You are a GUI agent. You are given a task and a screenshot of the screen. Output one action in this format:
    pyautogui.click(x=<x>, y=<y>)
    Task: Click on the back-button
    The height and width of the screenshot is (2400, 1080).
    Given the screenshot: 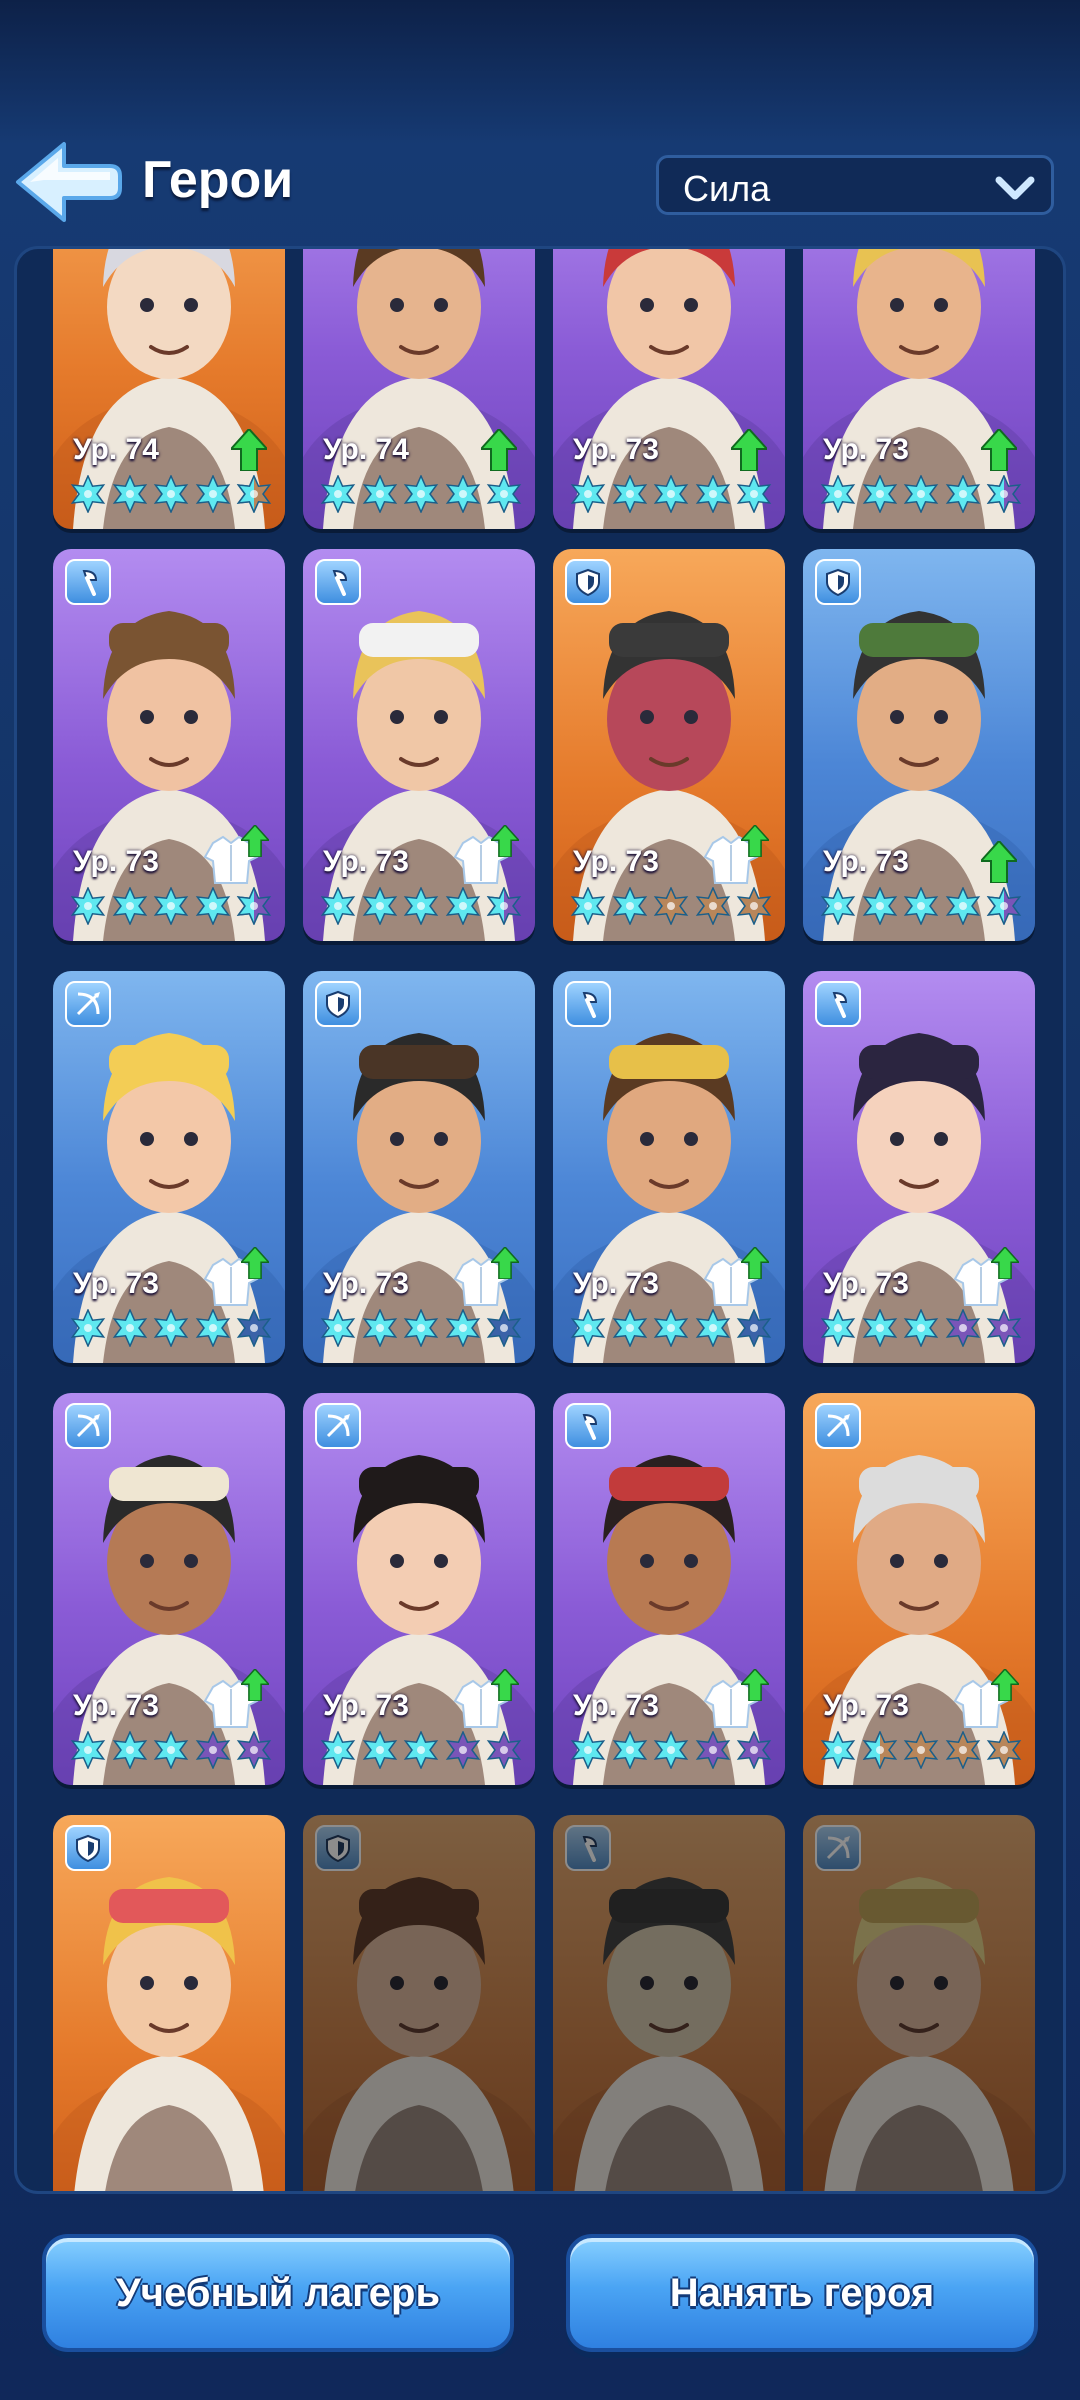 What is the action you would take?
    pyautogui.click(x=69, y=182)
    